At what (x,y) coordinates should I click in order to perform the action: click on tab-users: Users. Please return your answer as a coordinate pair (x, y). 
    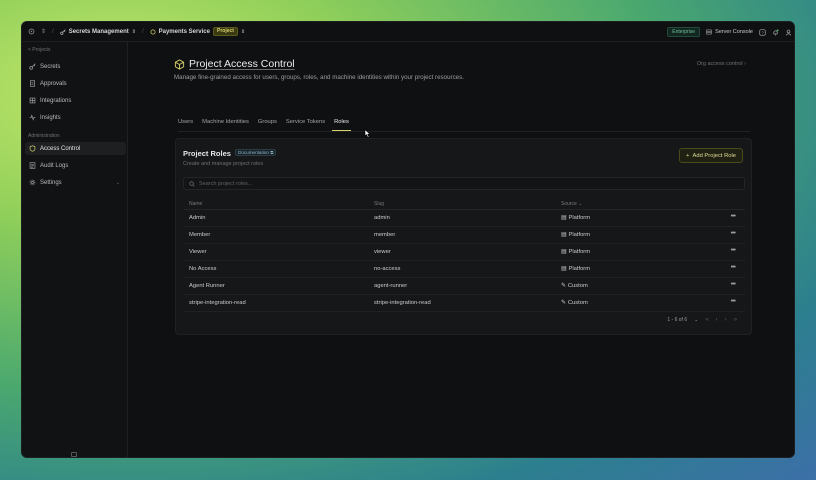
    Looking at the image, I should click on (185, 125).